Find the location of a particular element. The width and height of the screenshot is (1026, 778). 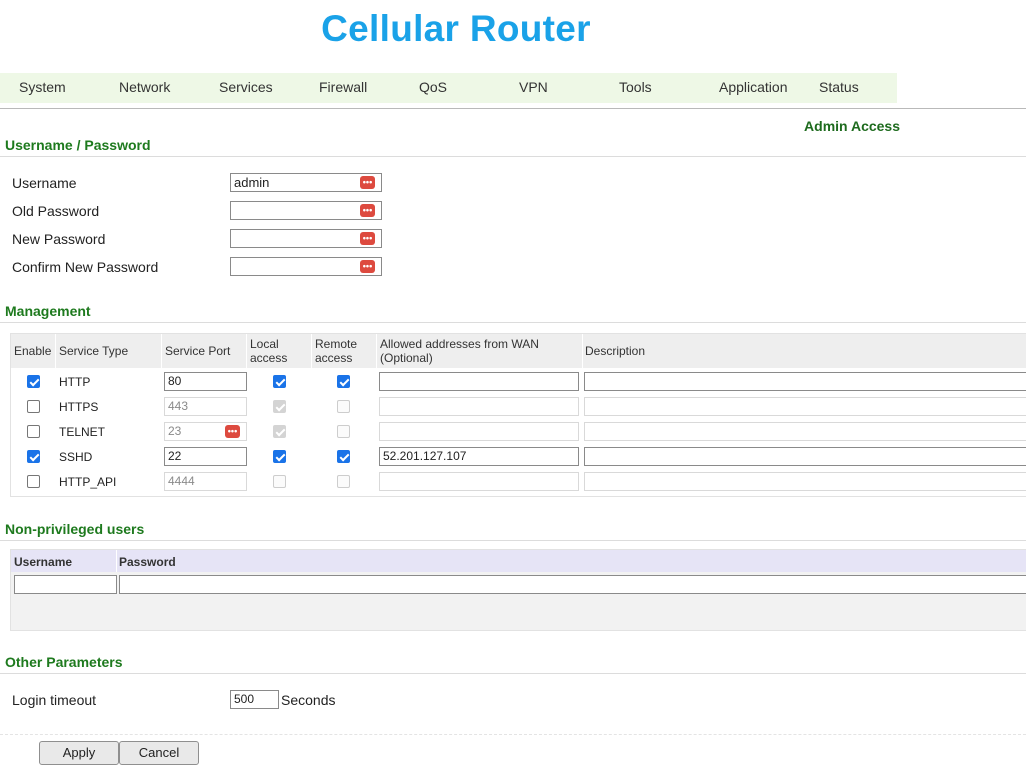

section-title-credentials: Username / Password is located at coordinates (78, 145).